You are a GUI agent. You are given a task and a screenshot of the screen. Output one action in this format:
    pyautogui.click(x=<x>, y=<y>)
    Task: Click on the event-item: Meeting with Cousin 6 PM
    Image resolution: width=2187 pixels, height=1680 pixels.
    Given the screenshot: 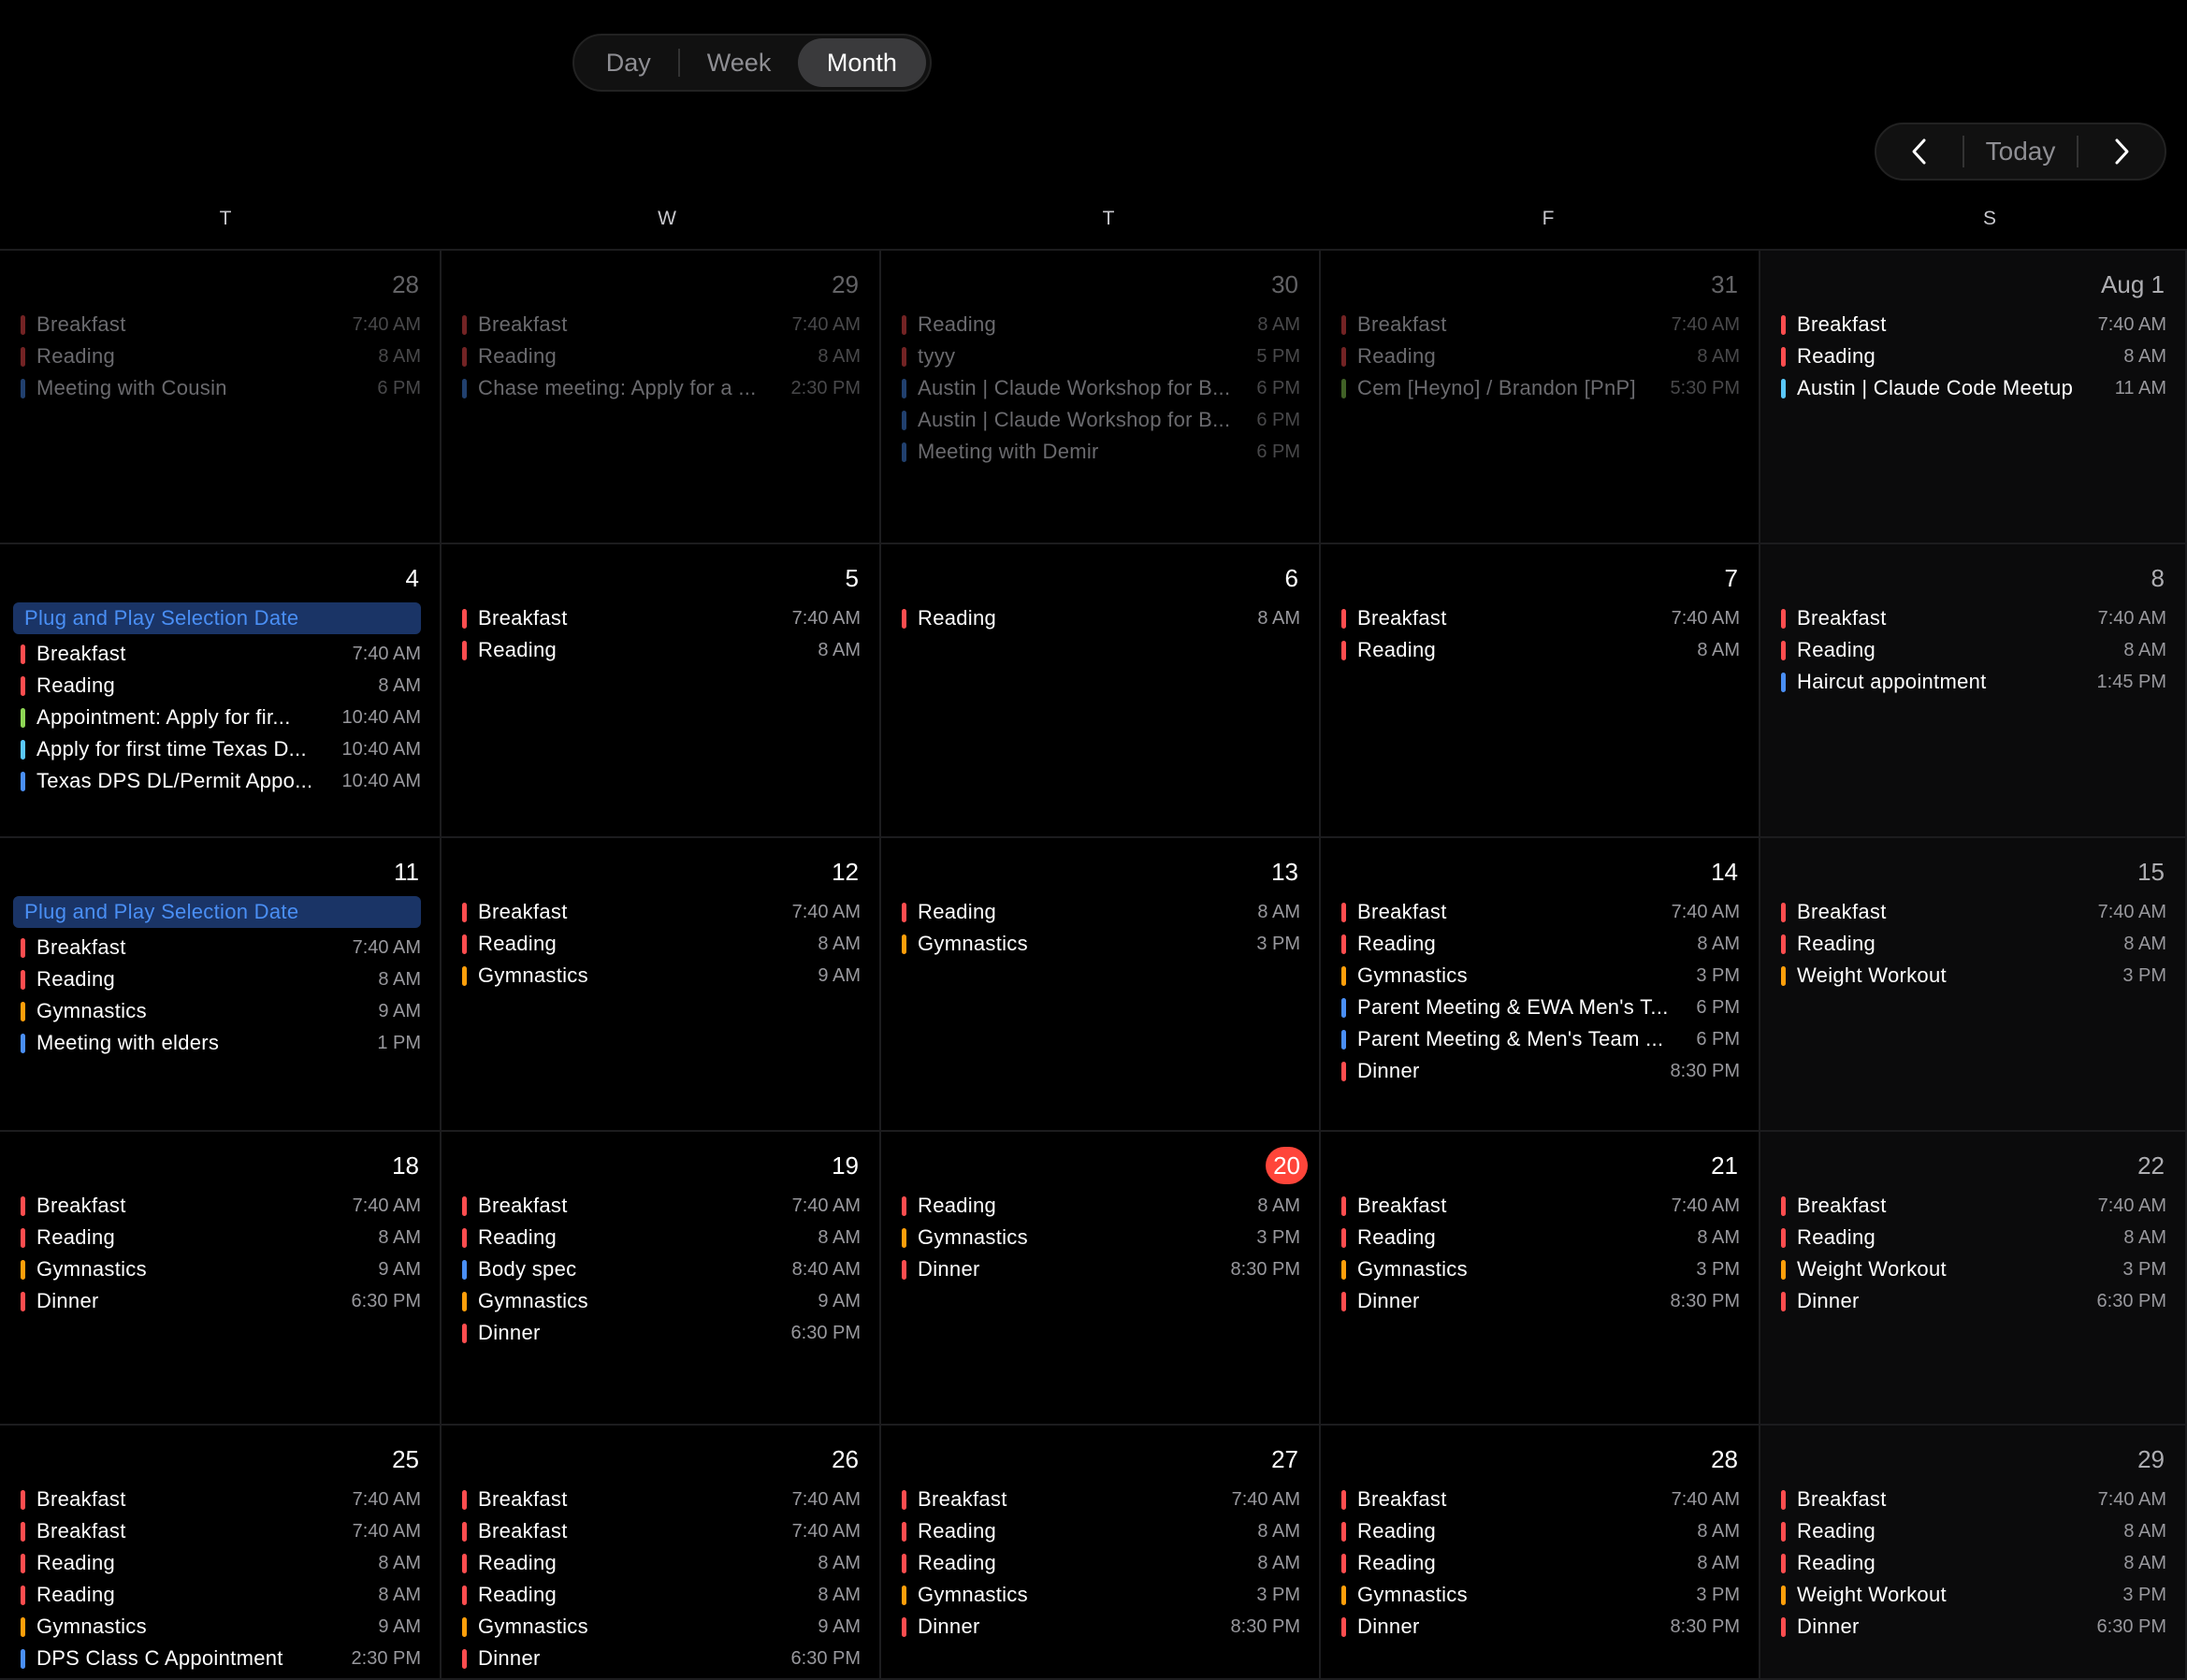 What is the action you would take?
    pyautogui.click(x=221, y=388)
    